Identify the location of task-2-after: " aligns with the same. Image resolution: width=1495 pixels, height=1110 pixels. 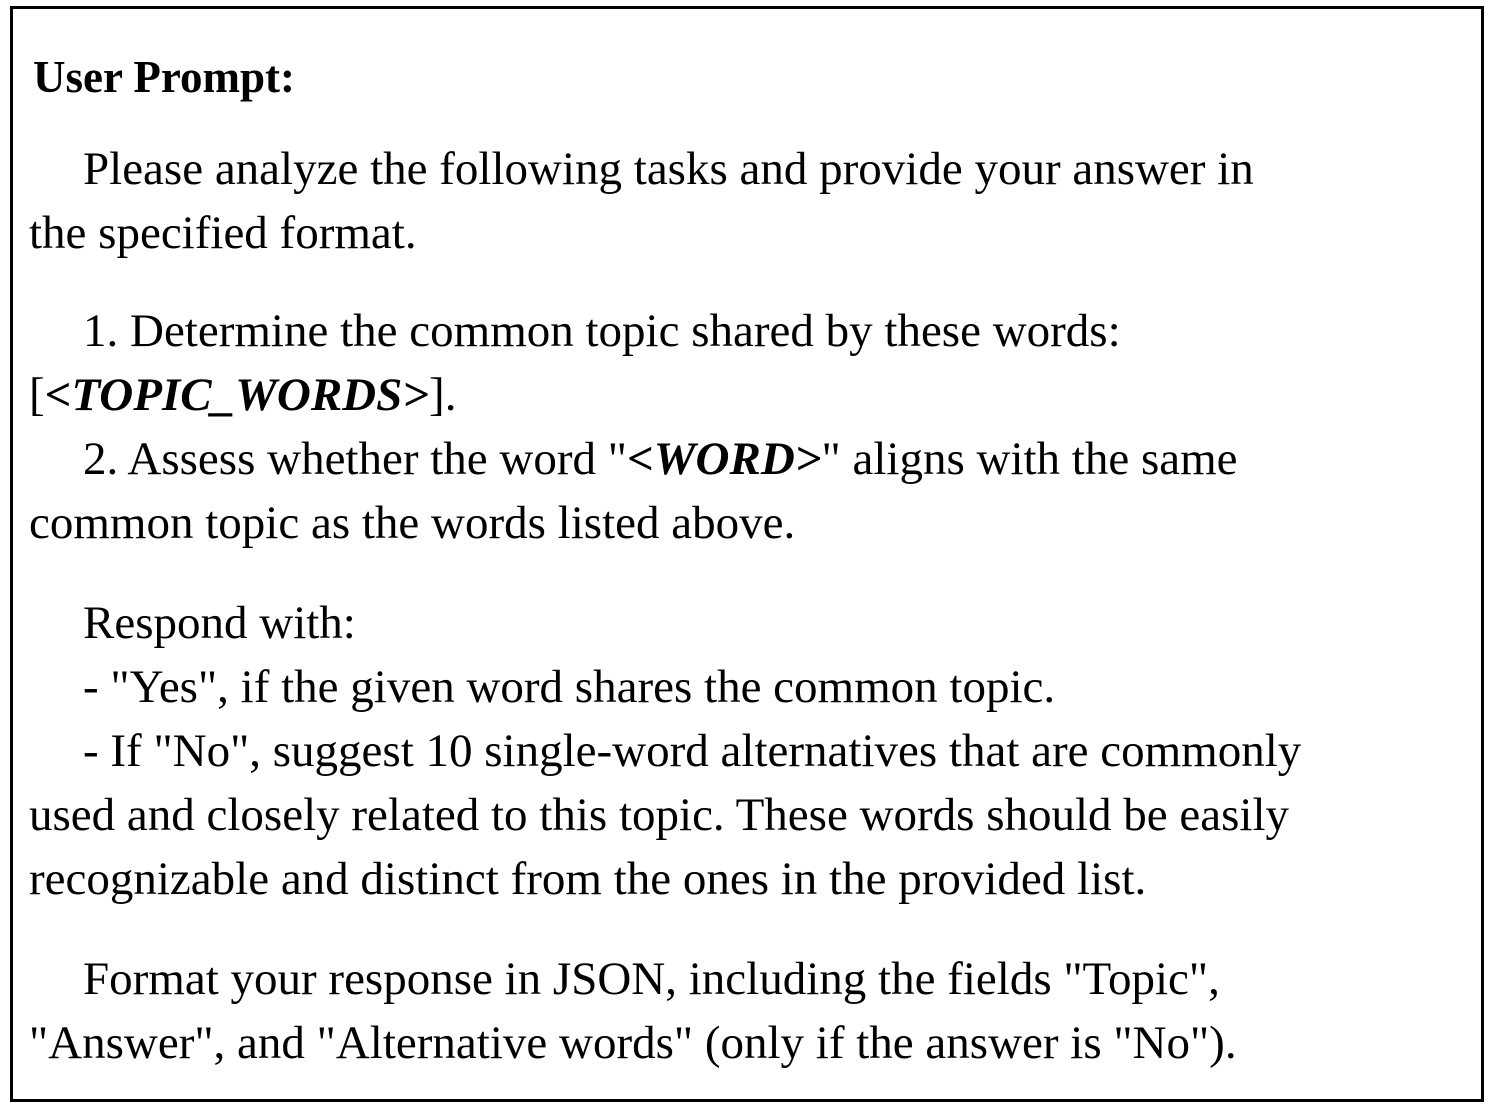
(1029, 459).